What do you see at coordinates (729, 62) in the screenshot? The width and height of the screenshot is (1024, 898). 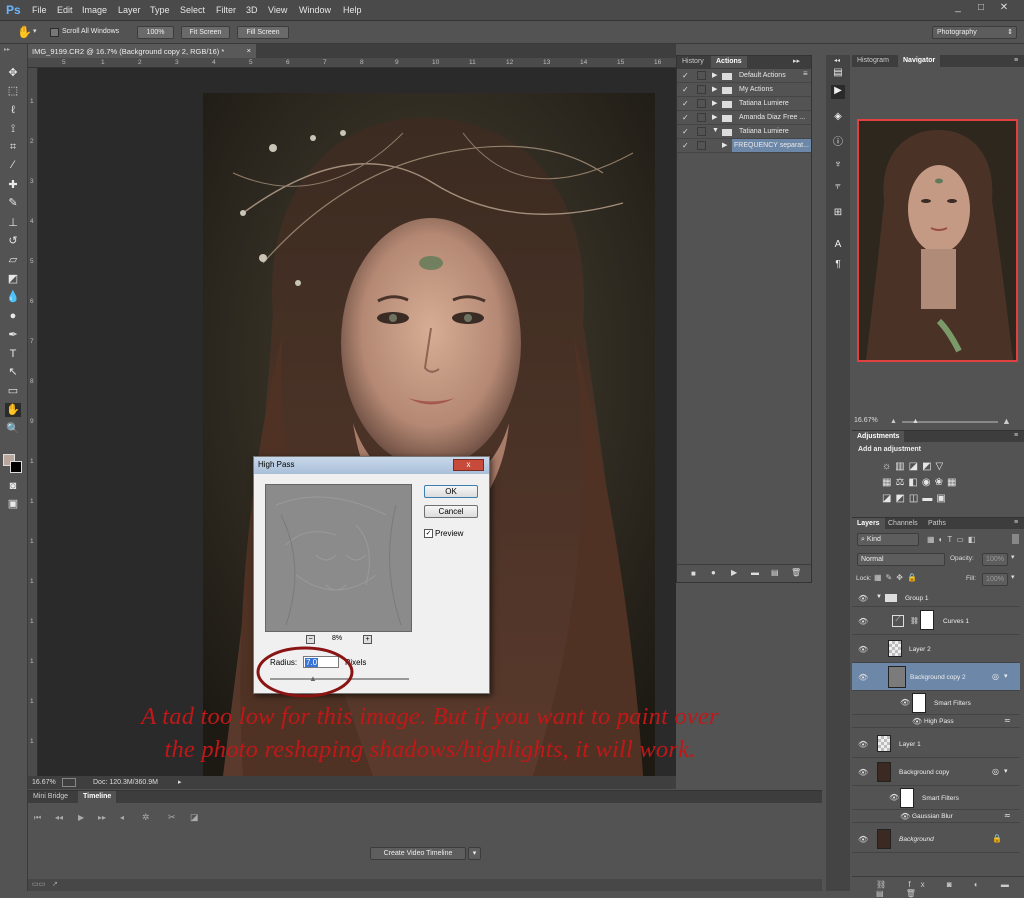 I see `tab-actions: Actions` at bounding box center [729, 62].